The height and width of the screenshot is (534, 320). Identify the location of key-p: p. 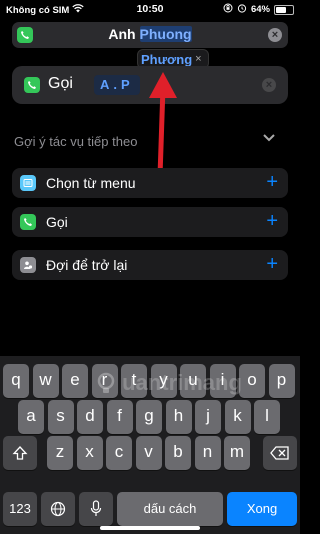
(281, 381).